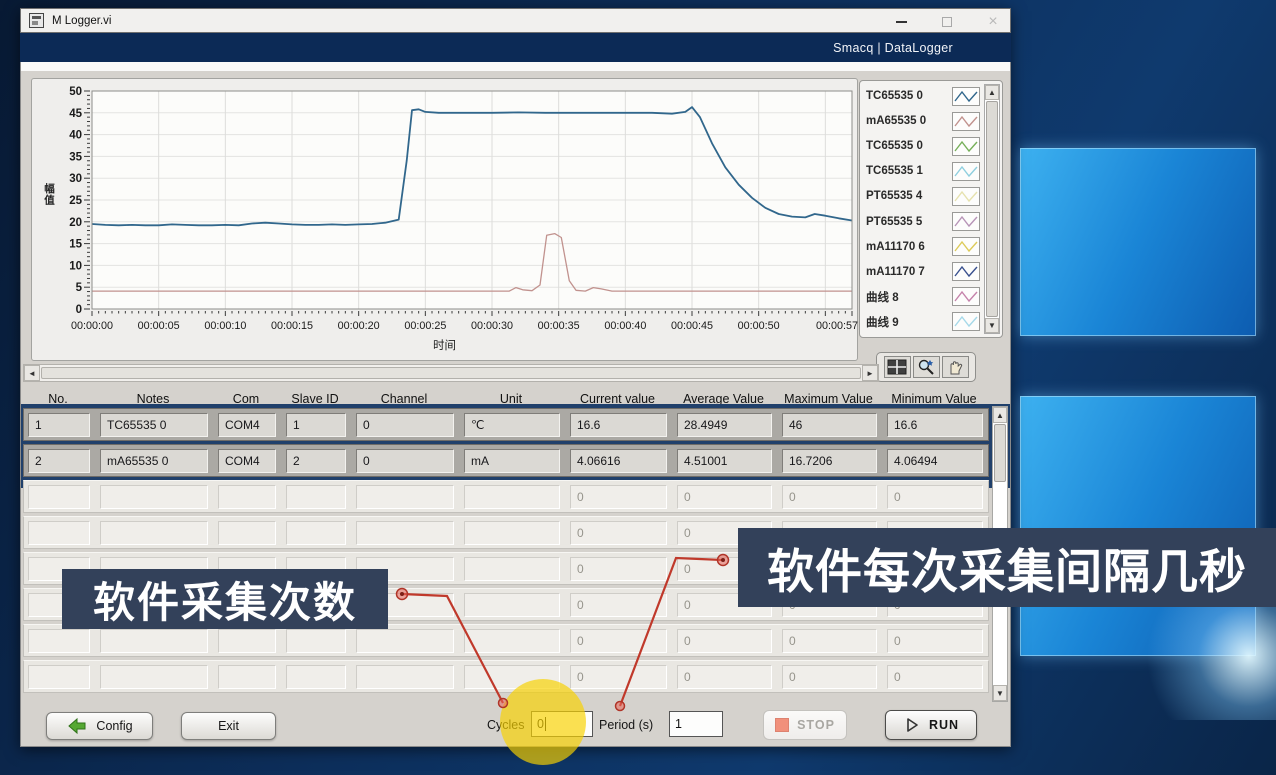 This screenshot has height=775, width=1276. Describe the element at coordinates (925, 171) in the screenshot. I see `legend-item: TC65535 1` at that location.